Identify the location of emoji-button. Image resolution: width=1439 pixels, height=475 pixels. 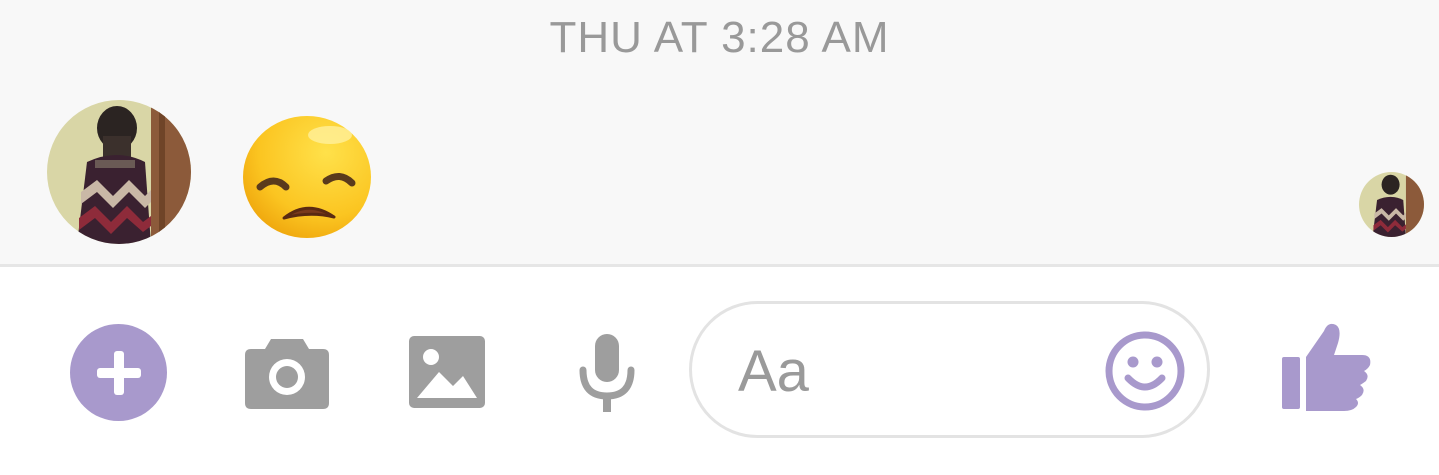
(1145, 371).